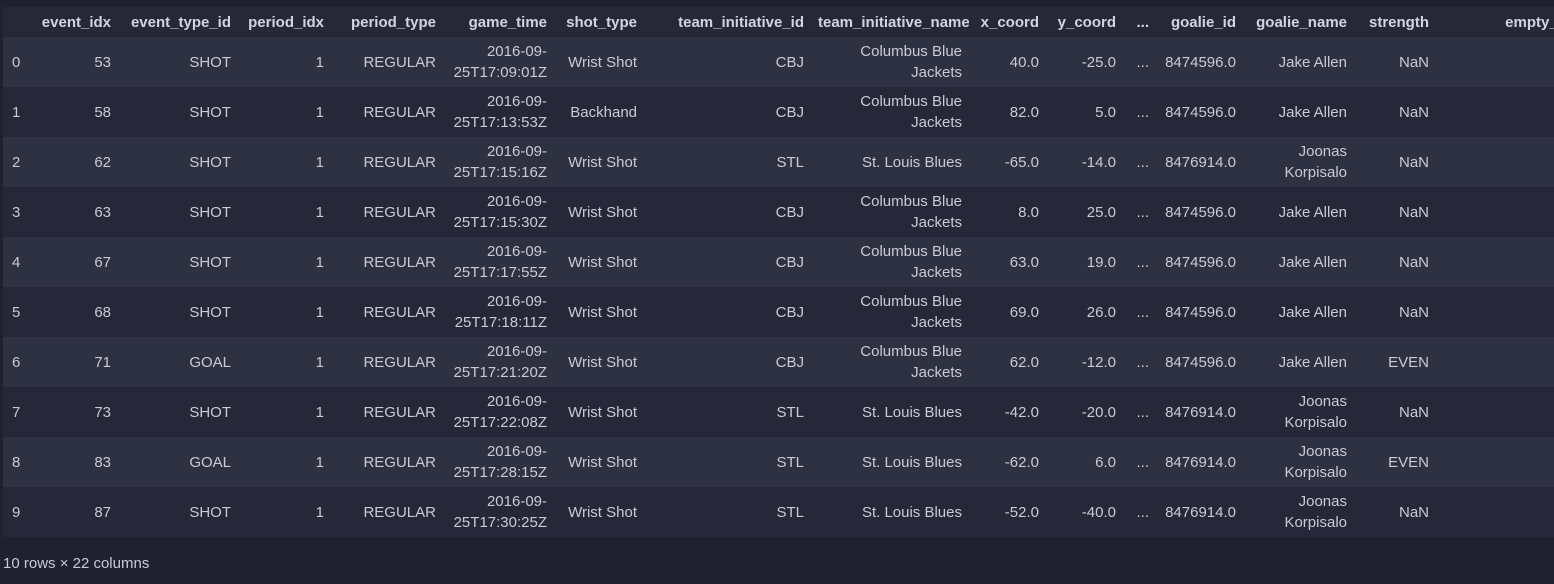  I want to click on column-header: period_type, so click(393, 22).